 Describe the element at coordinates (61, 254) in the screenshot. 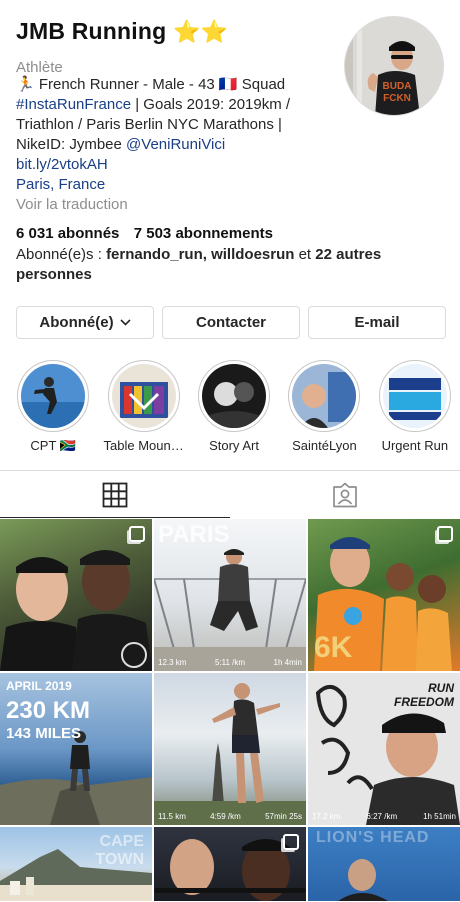

I see `followed-by-prefix: Abonné(e)s :` at that location.